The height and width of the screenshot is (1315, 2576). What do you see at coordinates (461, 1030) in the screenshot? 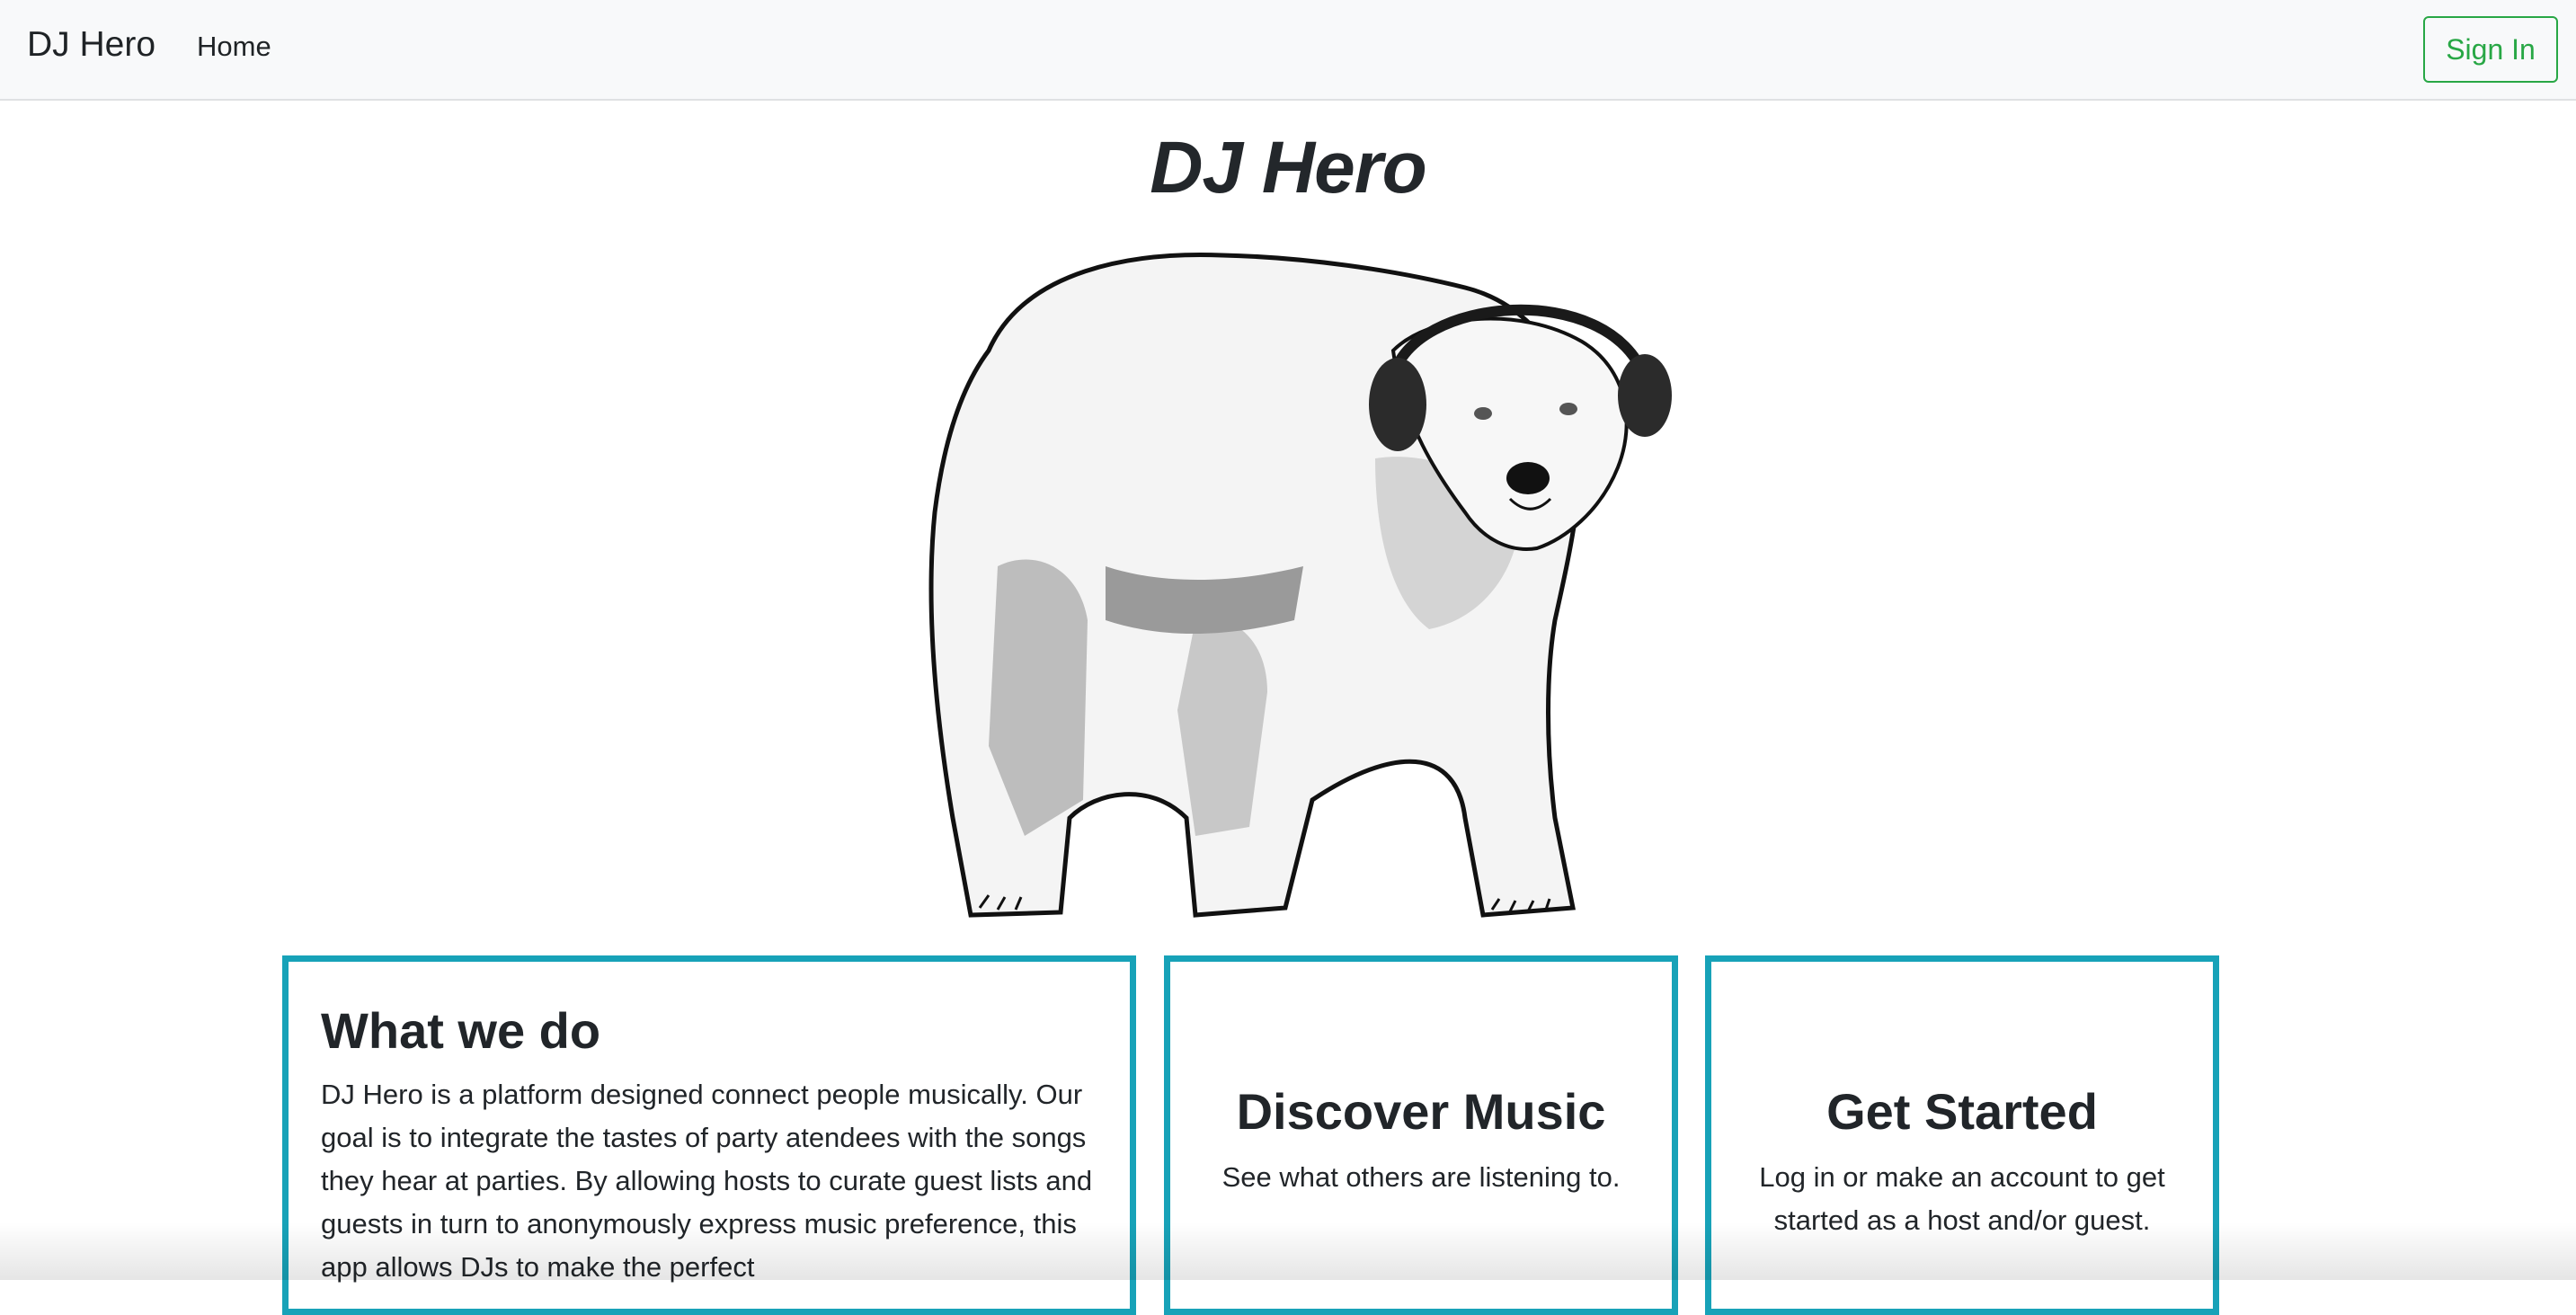
I see `what-we-do-title: What we do` at bounding box center [461, 1030].